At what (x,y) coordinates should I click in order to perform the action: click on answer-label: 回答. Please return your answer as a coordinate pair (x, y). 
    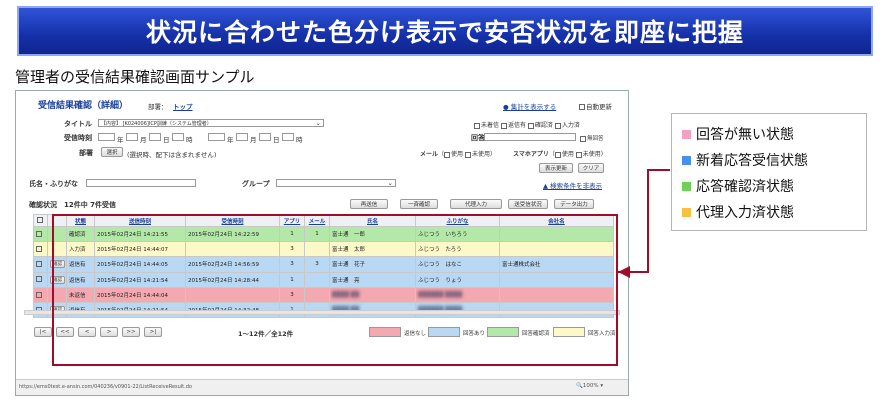
    Looking at the image, I should click on (478, 138).